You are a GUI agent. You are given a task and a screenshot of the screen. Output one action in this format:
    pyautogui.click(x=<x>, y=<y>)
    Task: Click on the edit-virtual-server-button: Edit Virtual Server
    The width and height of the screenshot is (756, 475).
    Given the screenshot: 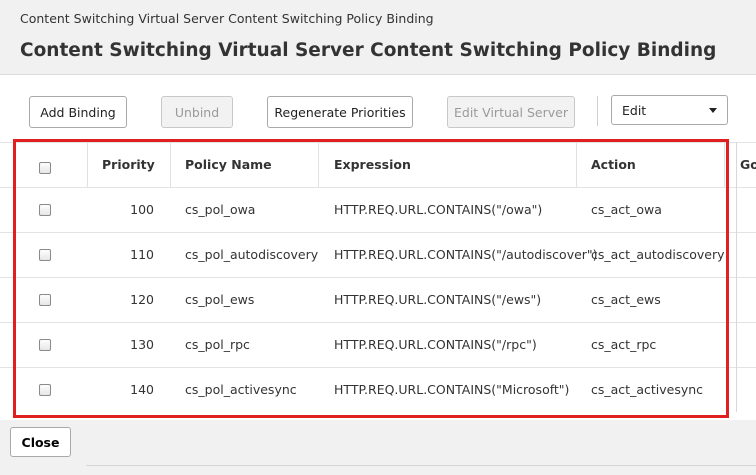 What is the action you would take?
    pyautogui.click(x=511, y=112)
    